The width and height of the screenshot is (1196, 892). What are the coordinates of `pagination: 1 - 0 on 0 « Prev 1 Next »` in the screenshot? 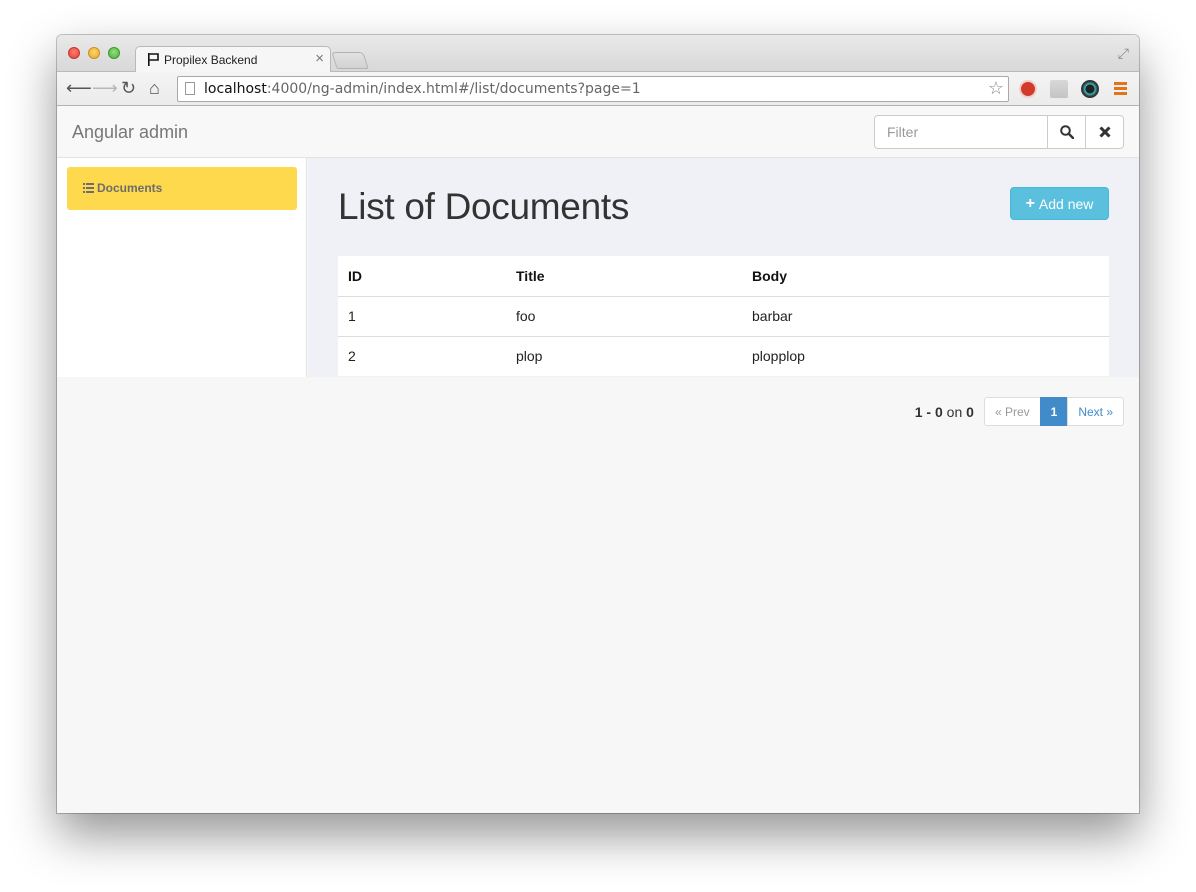 It's located at (1019, 411).